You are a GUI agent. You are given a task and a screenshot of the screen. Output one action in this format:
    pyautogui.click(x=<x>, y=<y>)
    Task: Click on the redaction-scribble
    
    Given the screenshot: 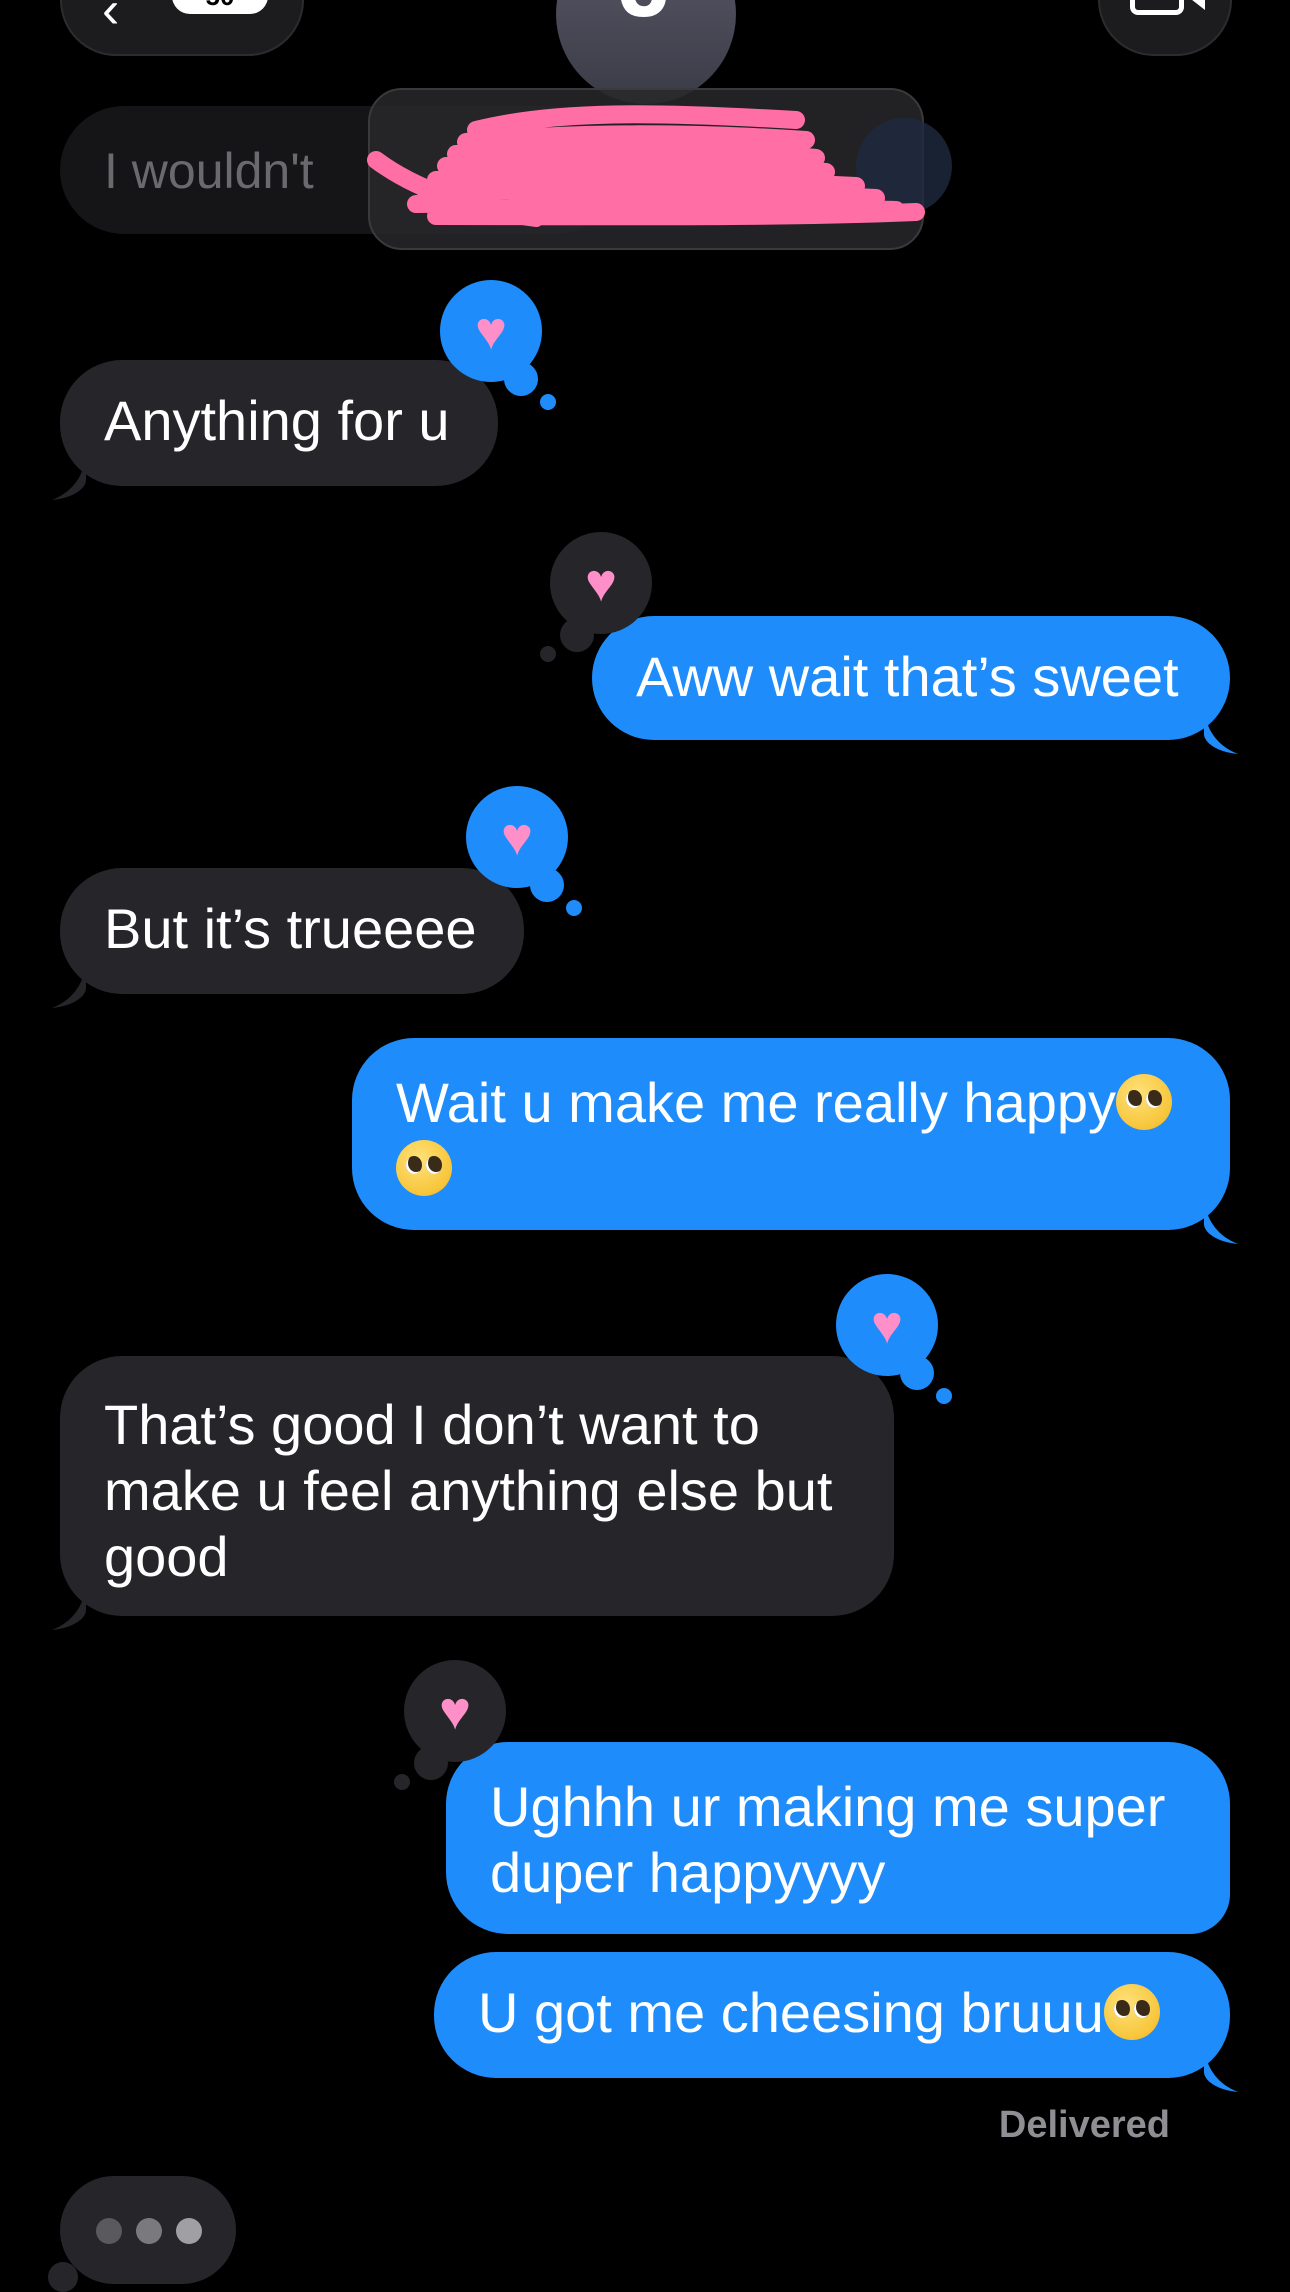 What is the action you would take?
    pyautogui.click(x=646, y=166)
    